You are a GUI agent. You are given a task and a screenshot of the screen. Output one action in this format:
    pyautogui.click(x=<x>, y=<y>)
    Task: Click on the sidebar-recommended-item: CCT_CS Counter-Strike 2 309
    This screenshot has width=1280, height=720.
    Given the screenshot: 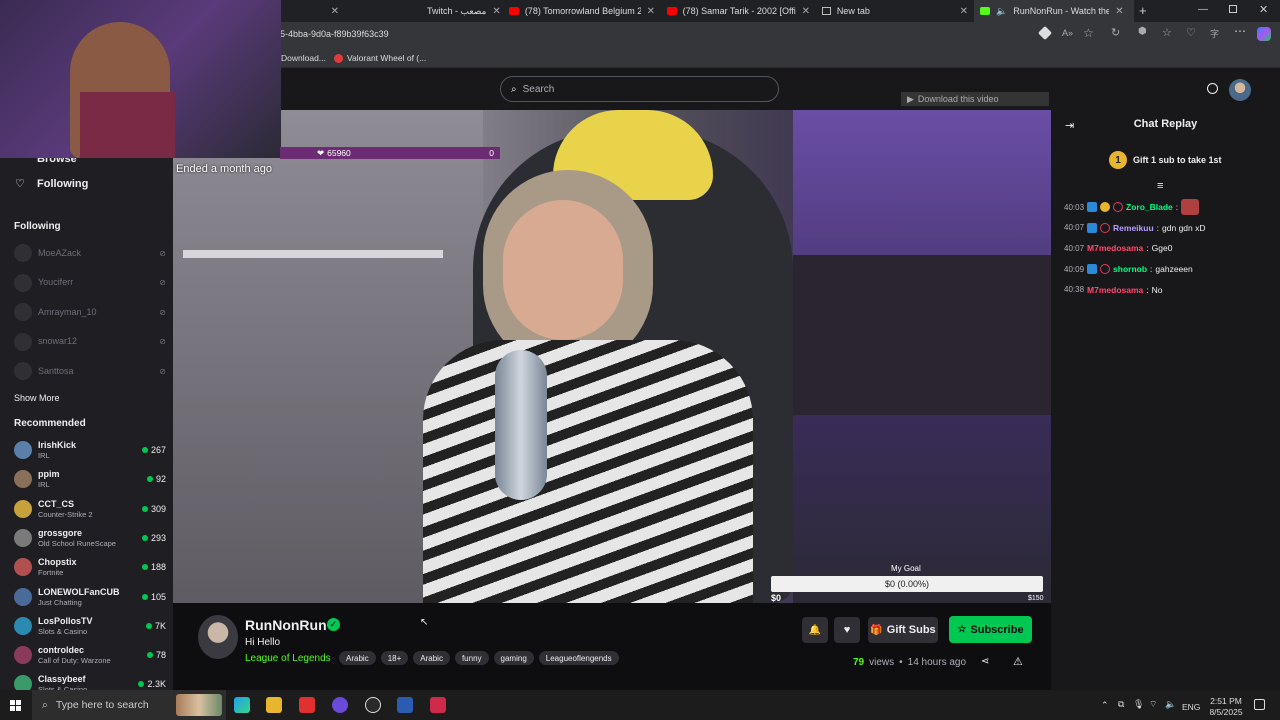 What is the action you would take?
    pyautogui.click(x=90, y=509)
    